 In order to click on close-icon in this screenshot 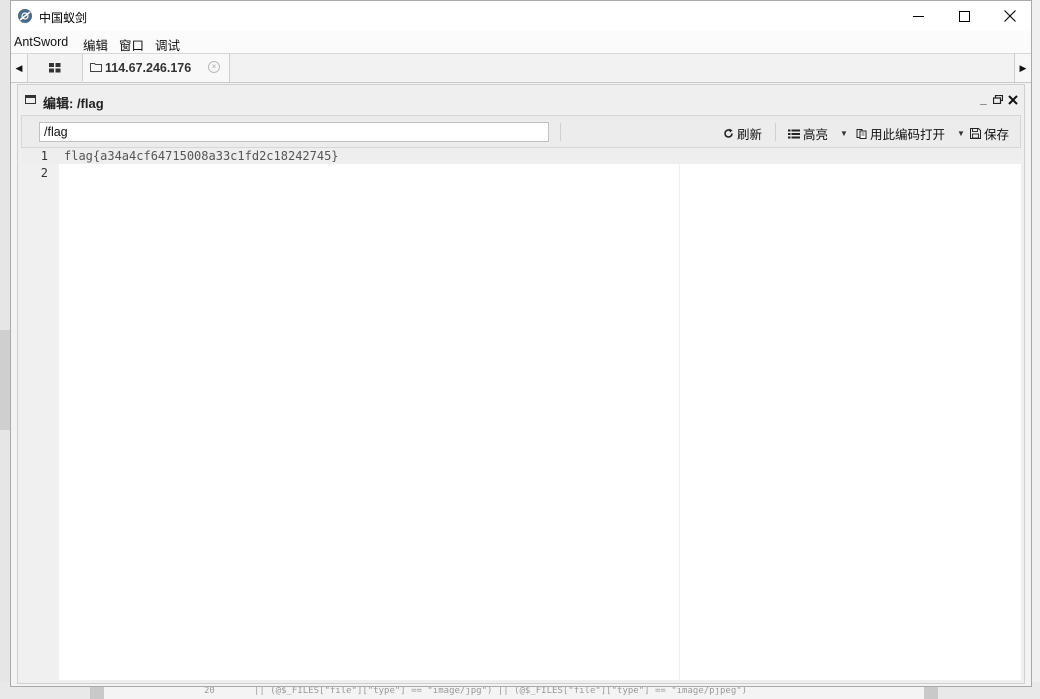, I will do `click(1010, 16)`.